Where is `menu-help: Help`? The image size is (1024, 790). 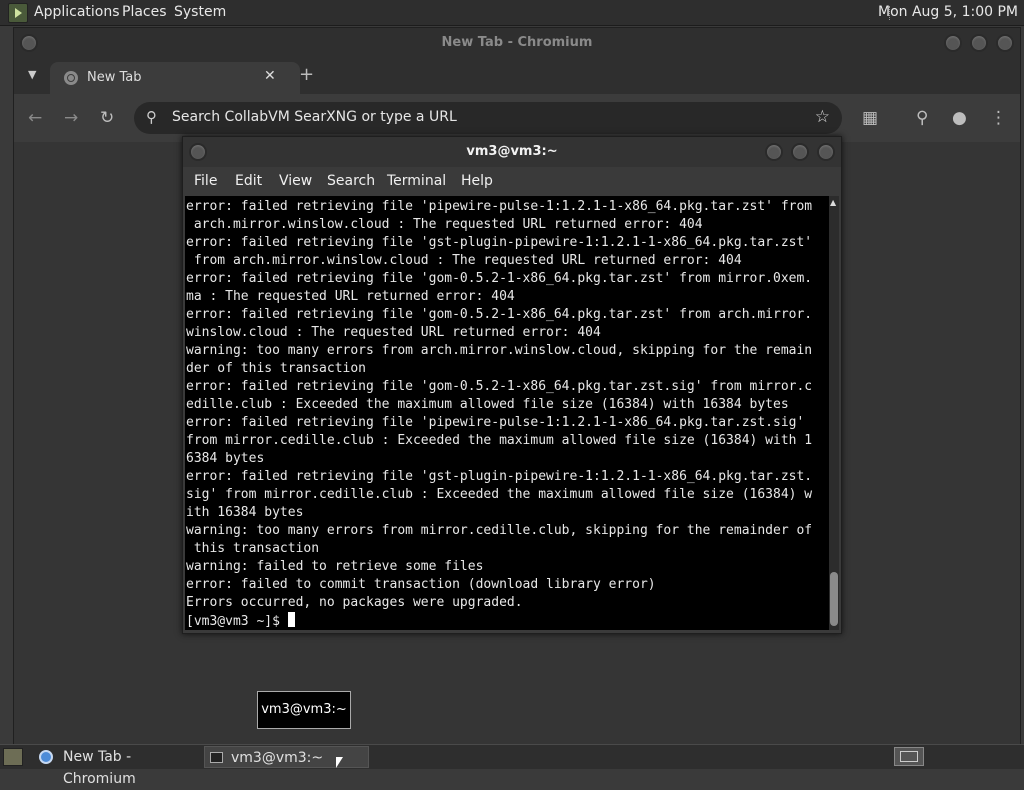 menu-help: Help is located at coordinates (477, 181).